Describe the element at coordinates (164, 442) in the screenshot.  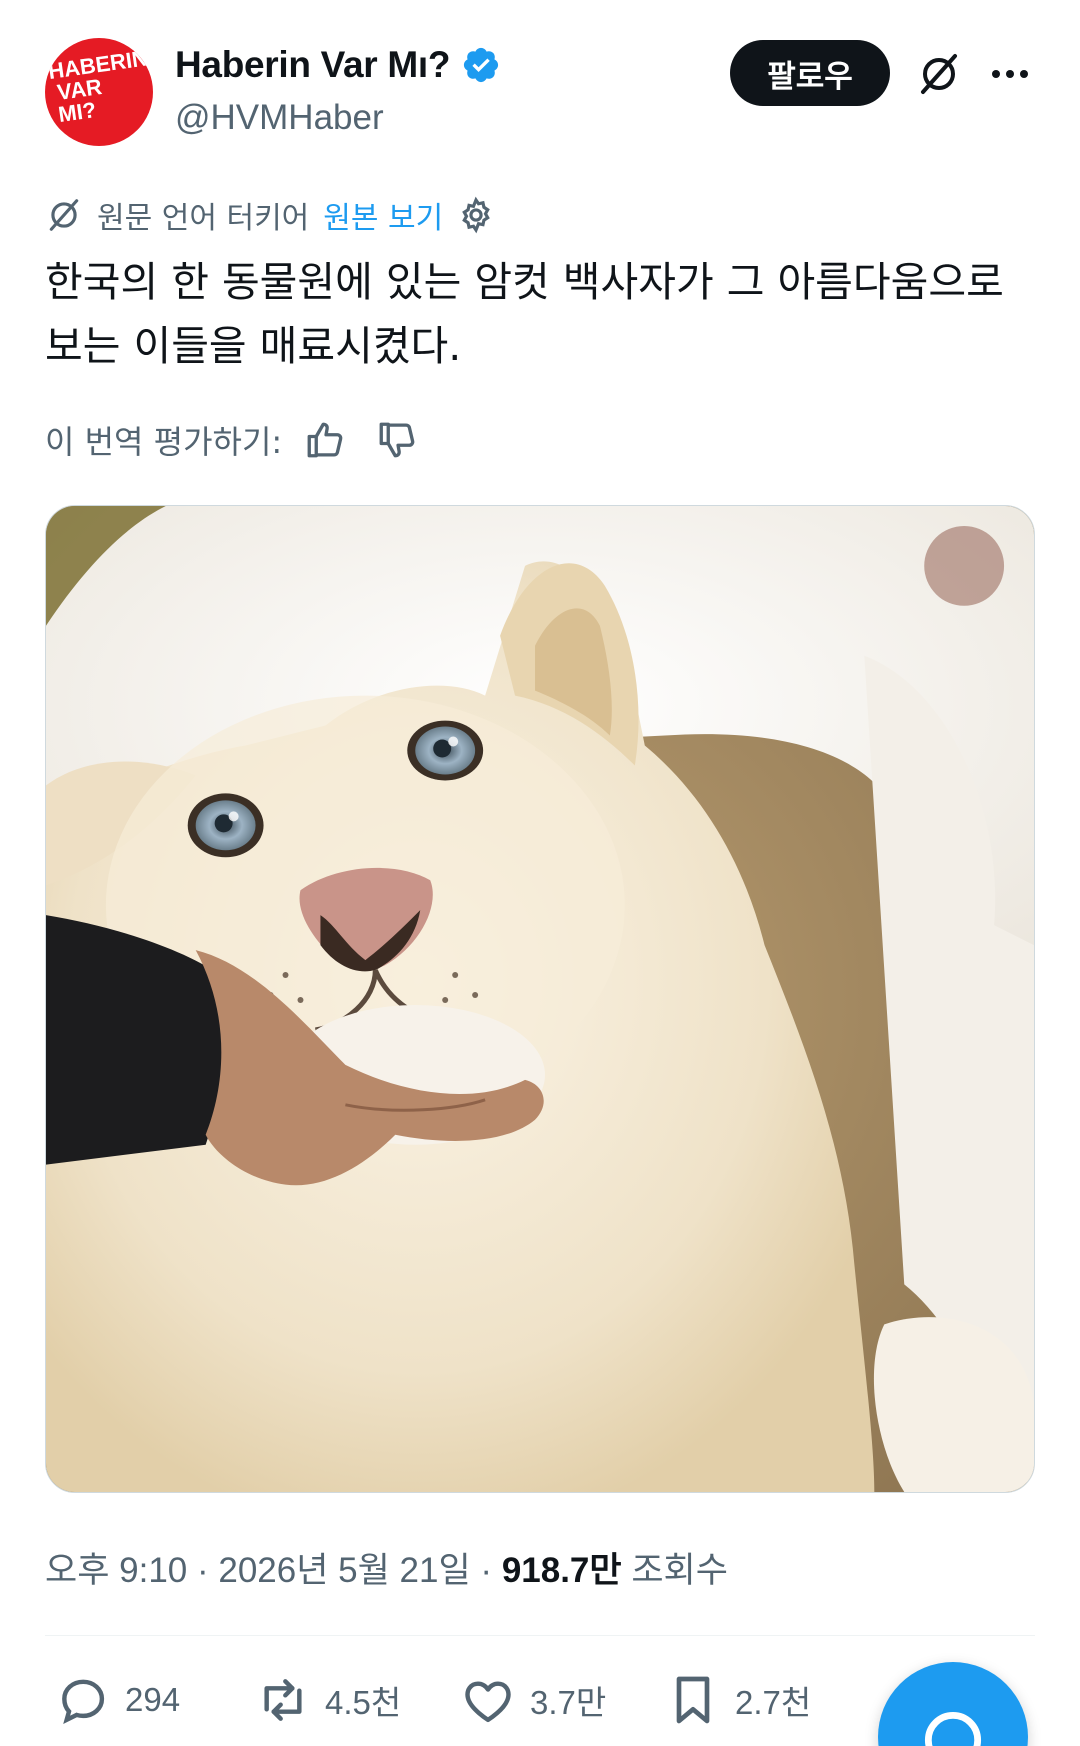
I see `rate-translation-label: 이 번역 평가하기:` at that location.